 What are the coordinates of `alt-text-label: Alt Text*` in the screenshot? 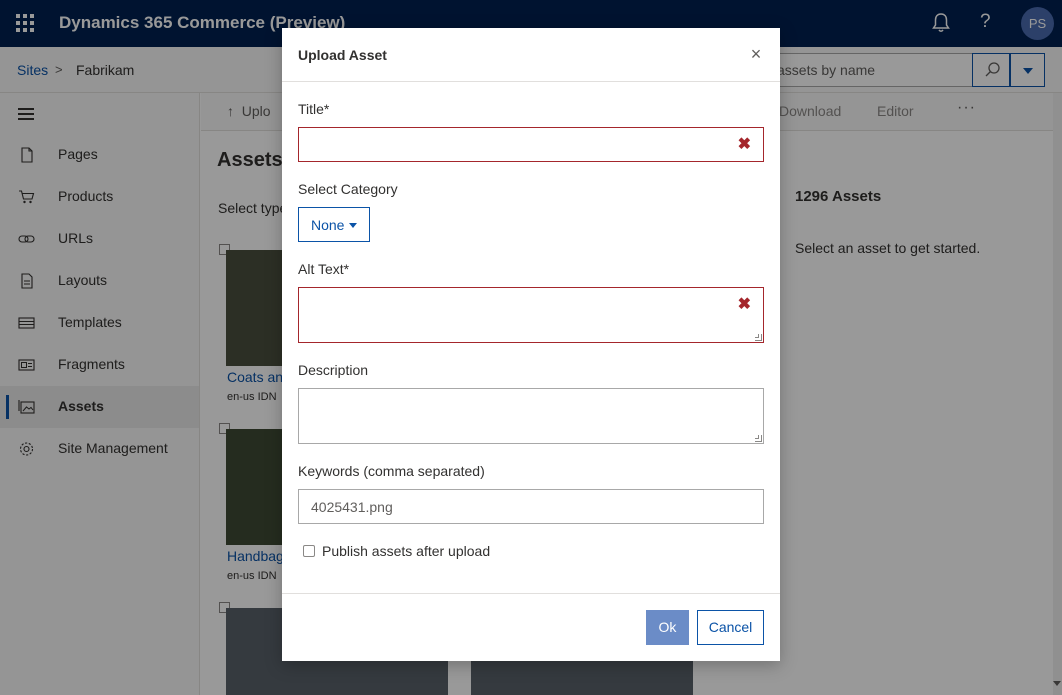 It's located at (324, 269).